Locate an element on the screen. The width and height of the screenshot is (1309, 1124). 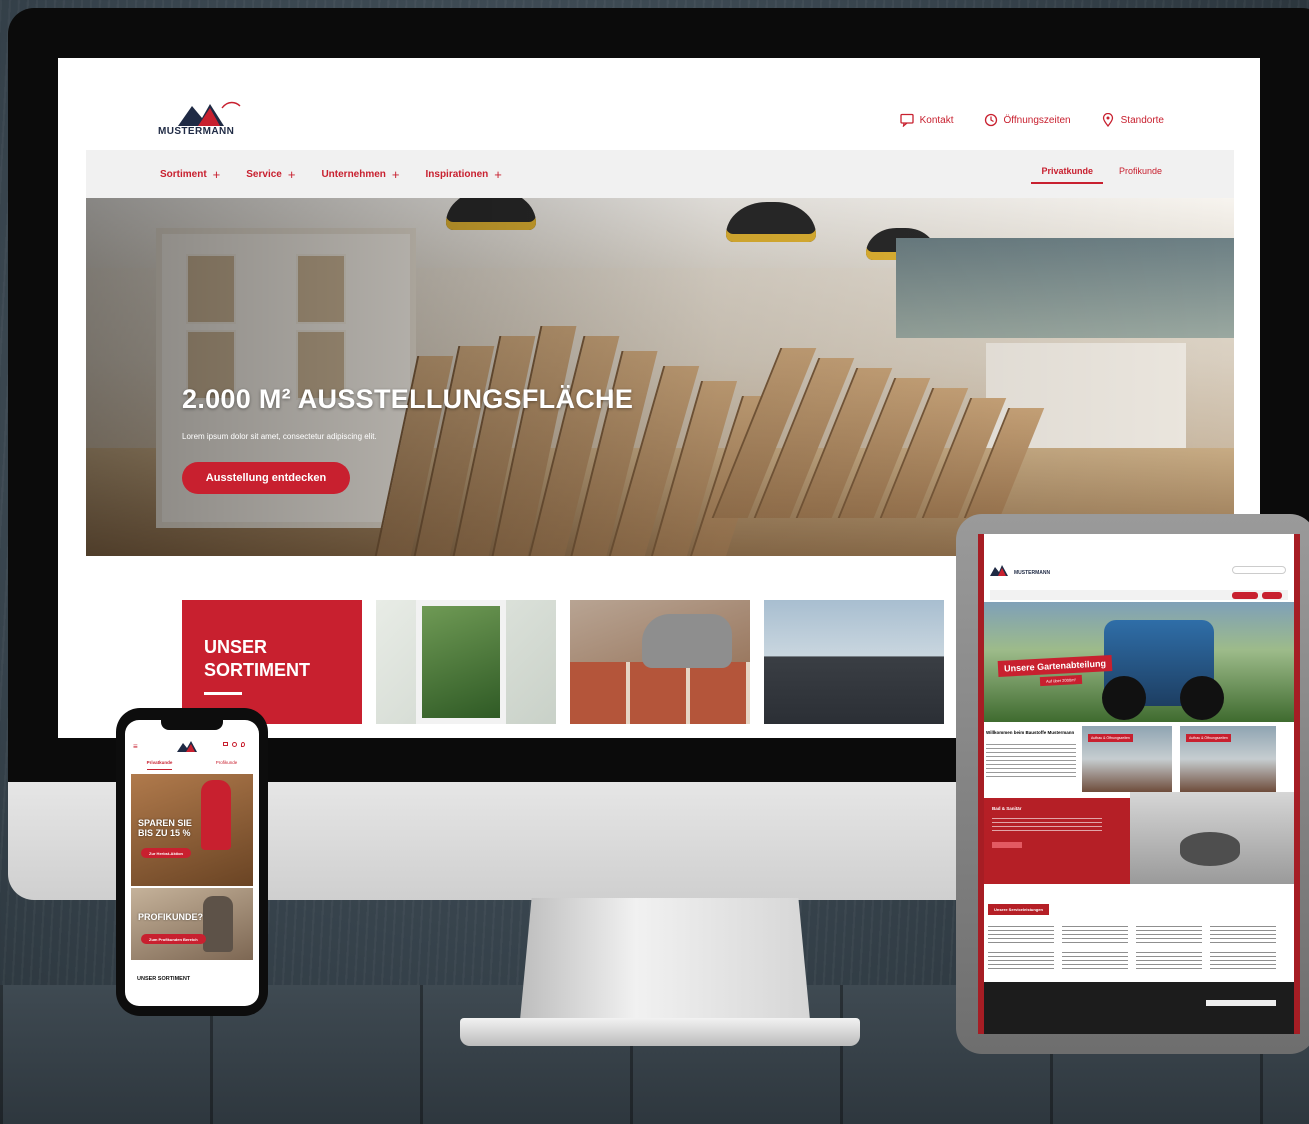
tablet-hero-sub: Auf über 2000m² is located at coordinates (1061, 680).